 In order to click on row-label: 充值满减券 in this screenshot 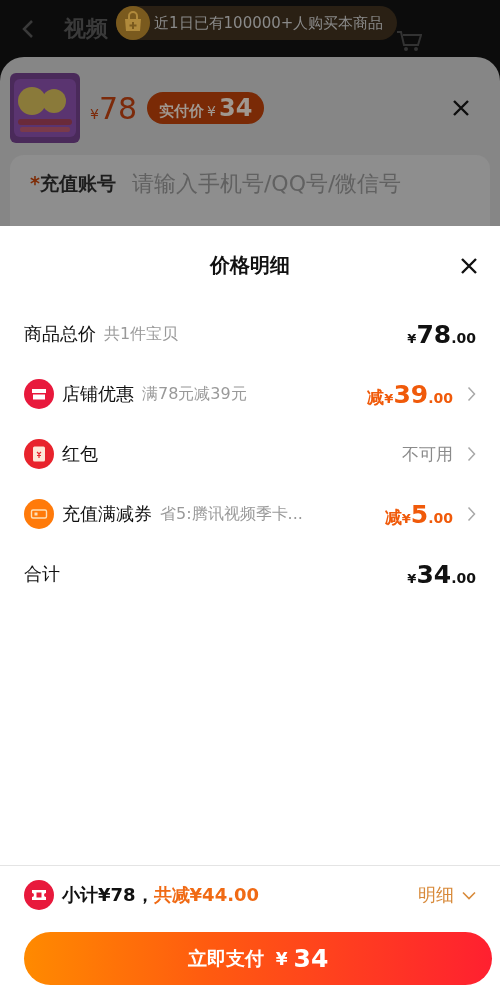, I will do `click(107, 514)`.